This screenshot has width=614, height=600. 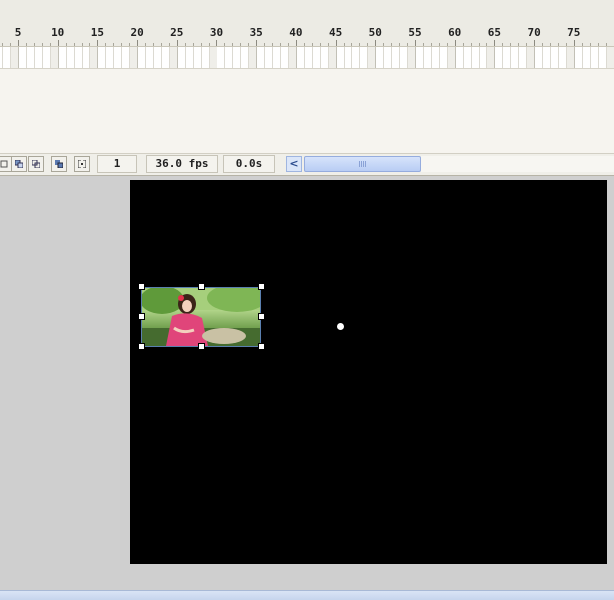 What do you see at coordinates (294, 164) in the screenshot?
I see `scroll-left-button: <` at bounding box center [294, 164].